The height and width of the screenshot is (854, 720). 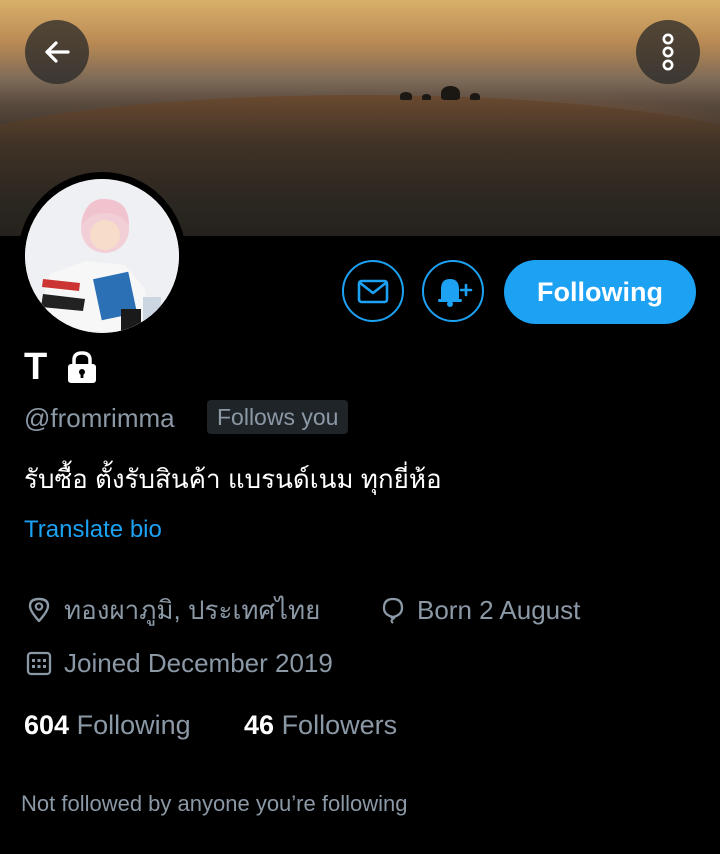 I want to click on avatar-ring, so click(x=102, y=256).